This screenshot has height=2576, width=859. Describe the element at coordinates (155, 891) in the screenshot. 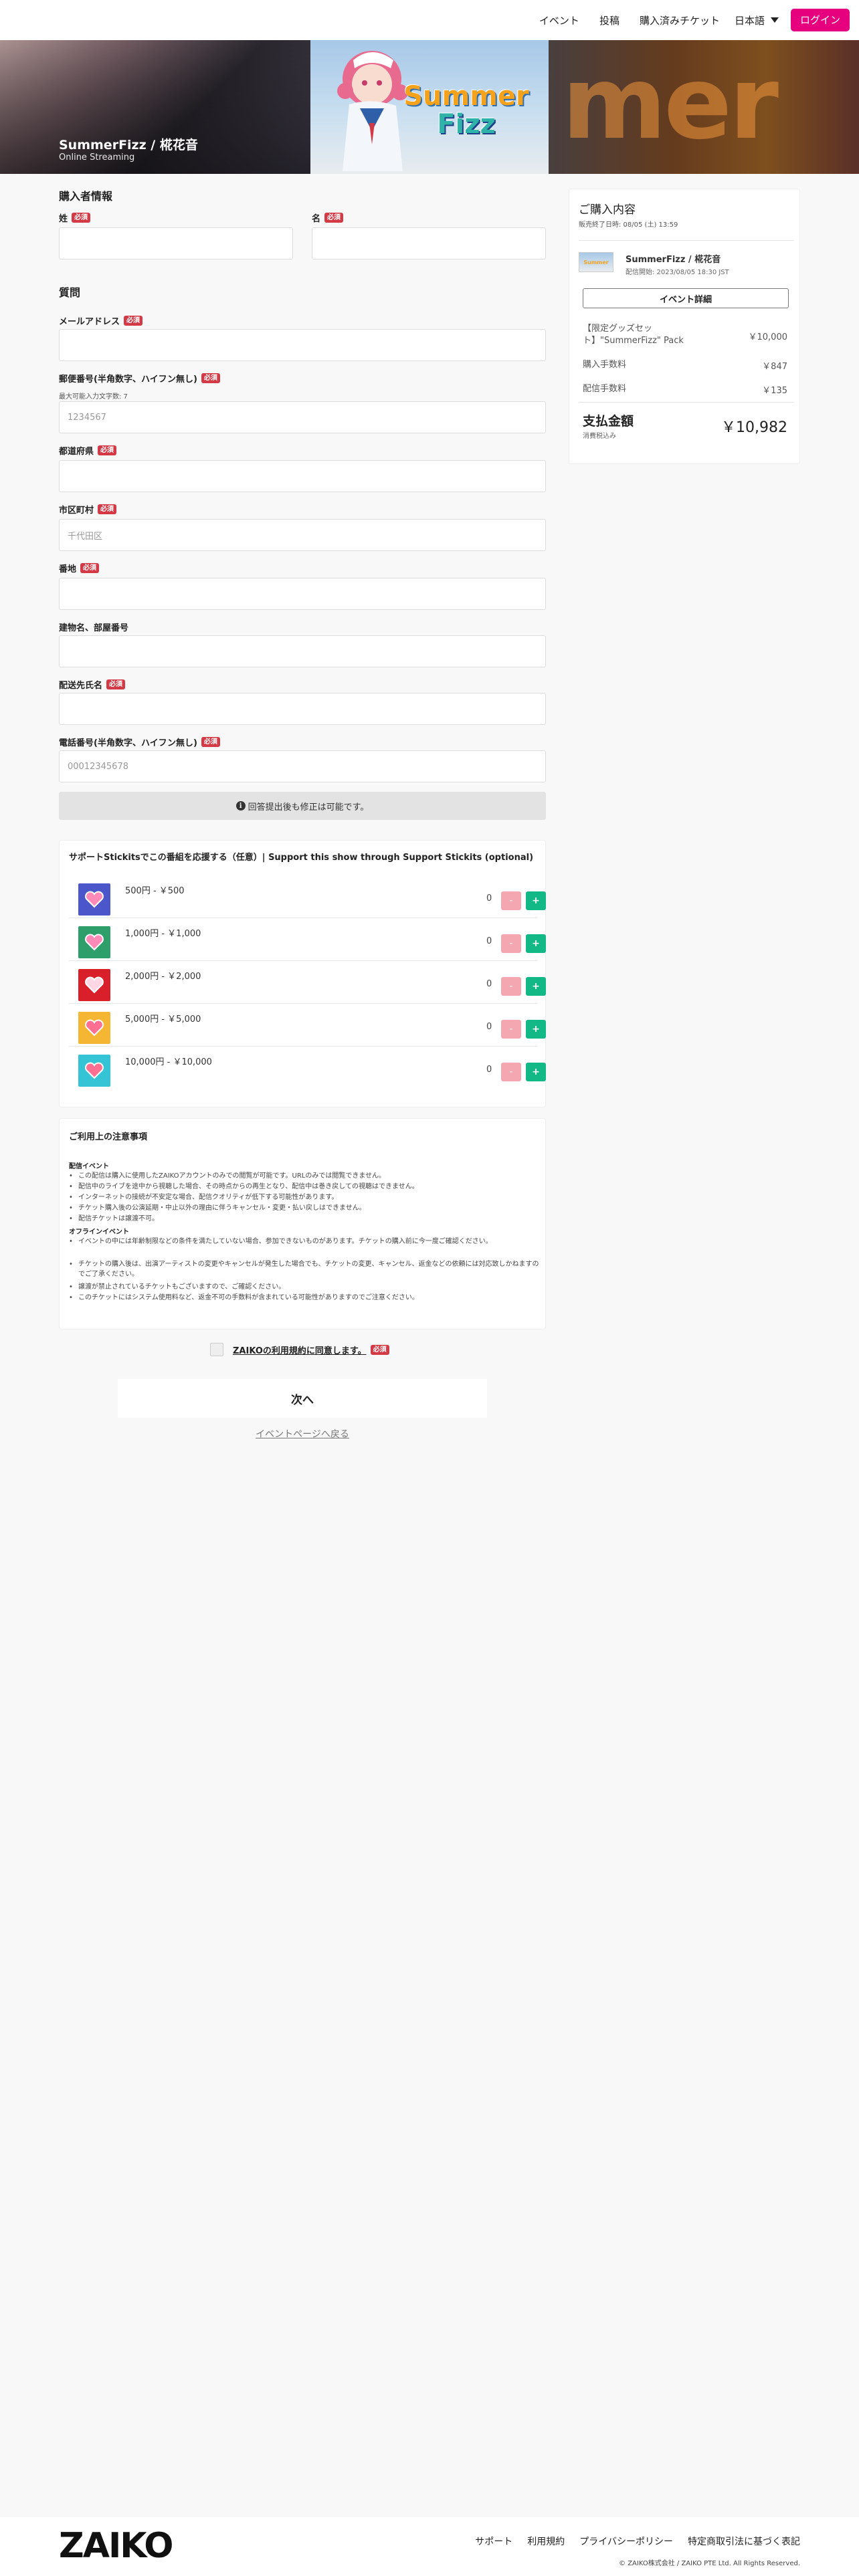

I see `stickit-label: 500円 - ￥500` at that location.